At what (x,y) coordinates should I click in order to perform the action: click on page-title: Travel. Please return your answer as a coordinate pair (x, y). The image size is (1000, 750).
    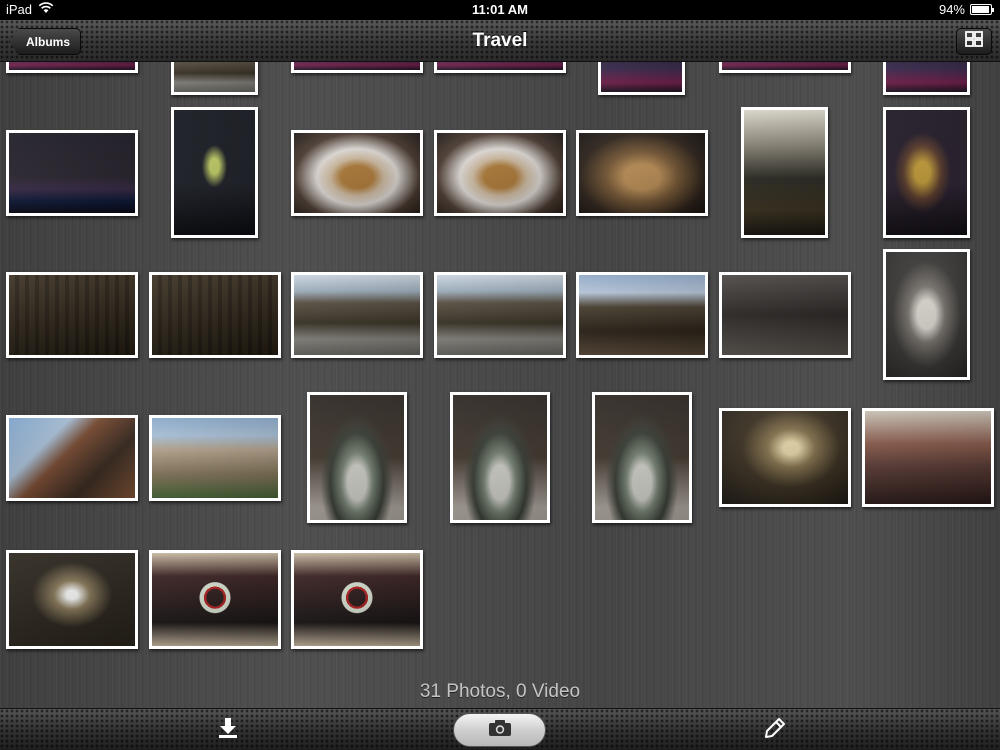
    Looking at the image, I should click on (500, 40).